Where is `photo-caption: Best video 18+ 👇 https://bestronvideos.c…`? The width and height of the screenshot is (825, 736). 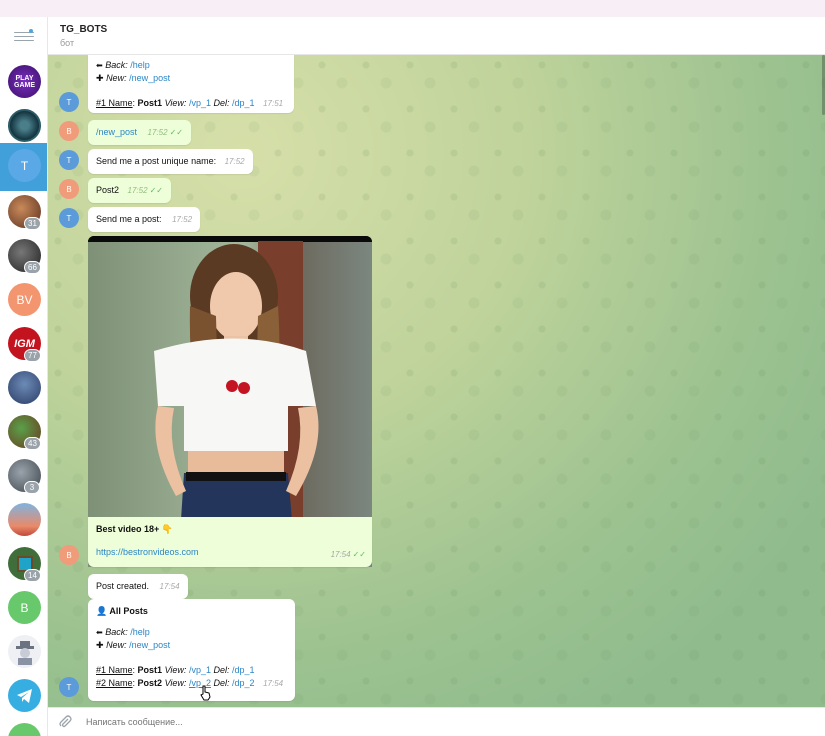
photo-caption: Best video 18+ 👇 https://bestronvideos.c… is located at coordinates (230, 542).